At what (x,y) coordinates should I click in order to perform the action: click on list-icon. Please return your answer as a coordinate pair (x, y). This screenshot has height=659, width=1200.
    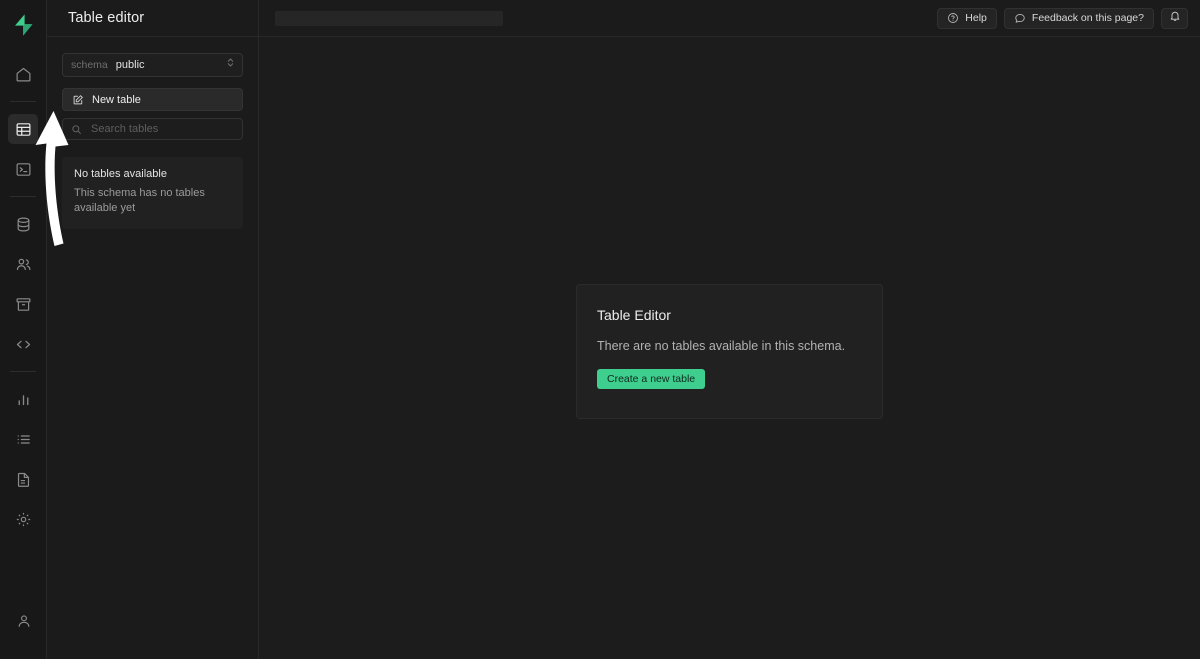
    Looking at the image, I should click on (23, 439).